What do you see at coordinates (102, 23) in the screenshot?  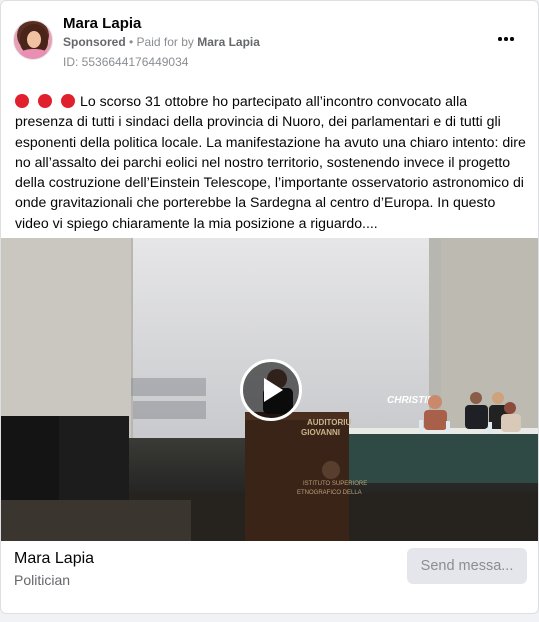 I see `page-name: Mara Lapia` at bounding box center [102, 23].